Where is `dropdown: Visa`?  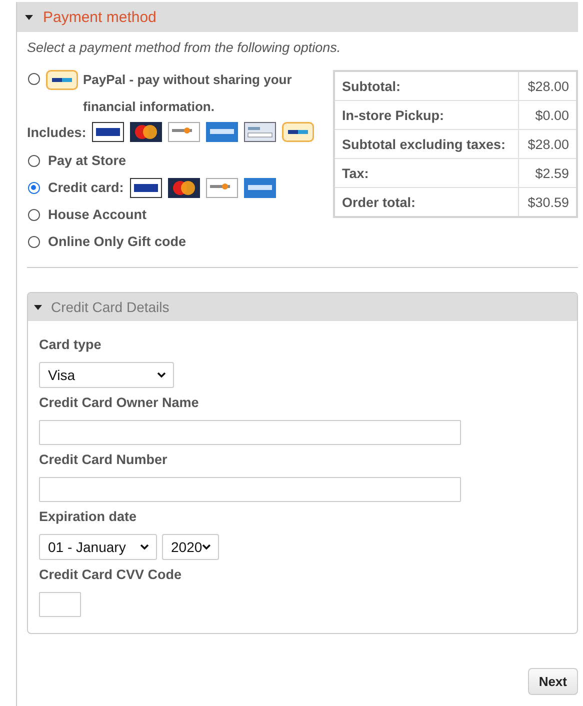
dropdown: Visa is located at coordinates (106, 375).